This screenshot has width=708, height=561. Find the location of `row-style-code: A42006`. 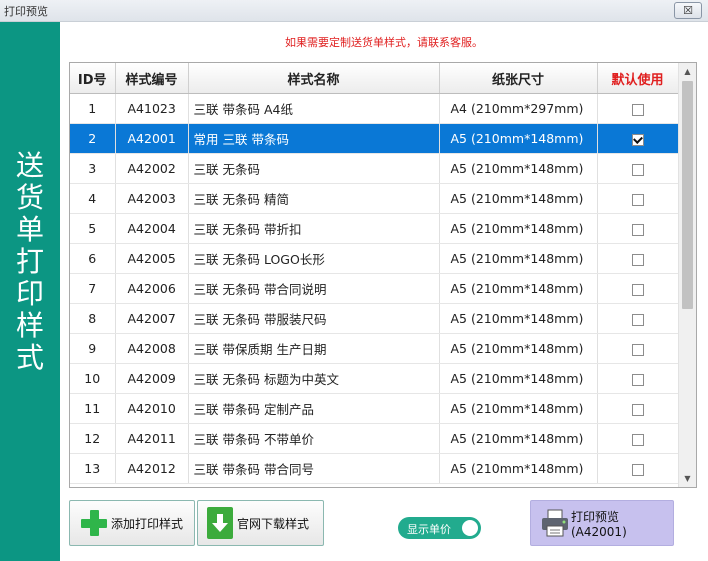

row-style-code: A42006 is located at coordinates (152, 288).